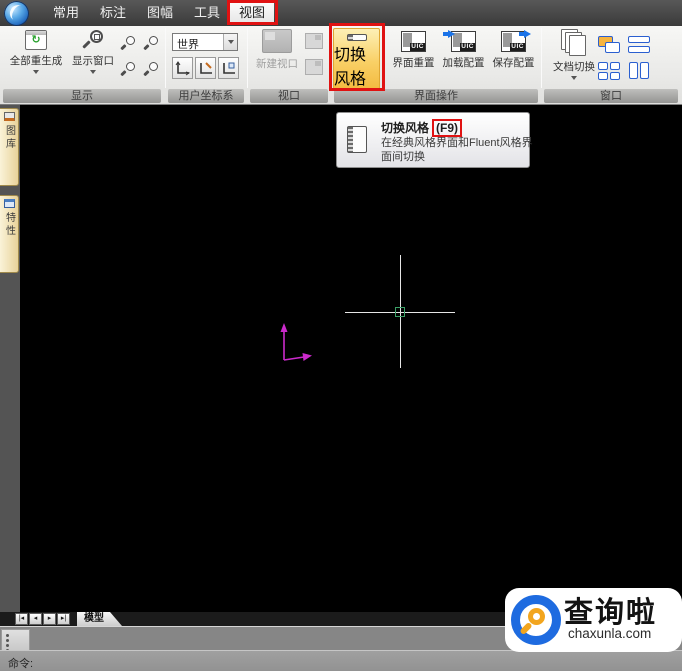  Describe the element at coordinates (314, 41) in the screenshot. I see `named-viewport-icon` at that location.